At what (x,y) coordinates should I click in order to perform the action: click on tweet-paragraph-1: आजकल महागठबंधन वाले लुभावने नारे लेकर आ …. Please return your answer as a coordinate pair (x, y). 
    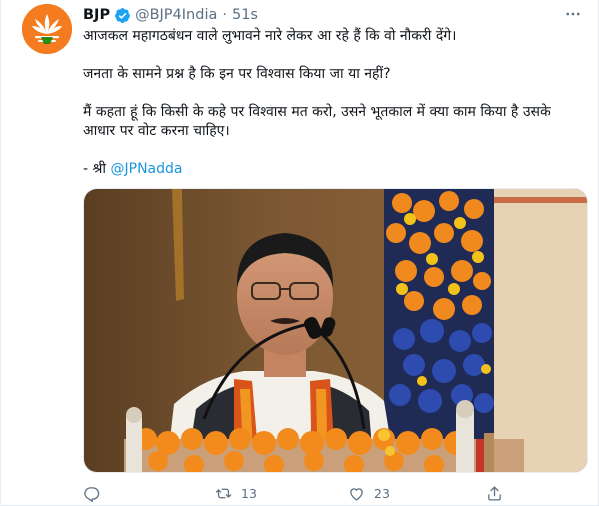
    Looking at the image, I should click on (270, 36).